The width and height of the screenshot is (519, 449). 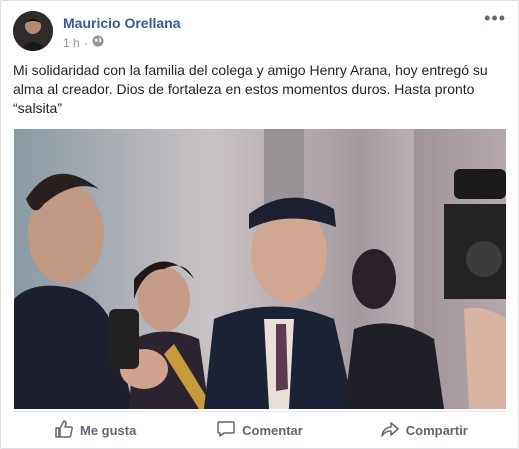 I want to click on post-meta: 1 h ·, so click(x=83, y=42).